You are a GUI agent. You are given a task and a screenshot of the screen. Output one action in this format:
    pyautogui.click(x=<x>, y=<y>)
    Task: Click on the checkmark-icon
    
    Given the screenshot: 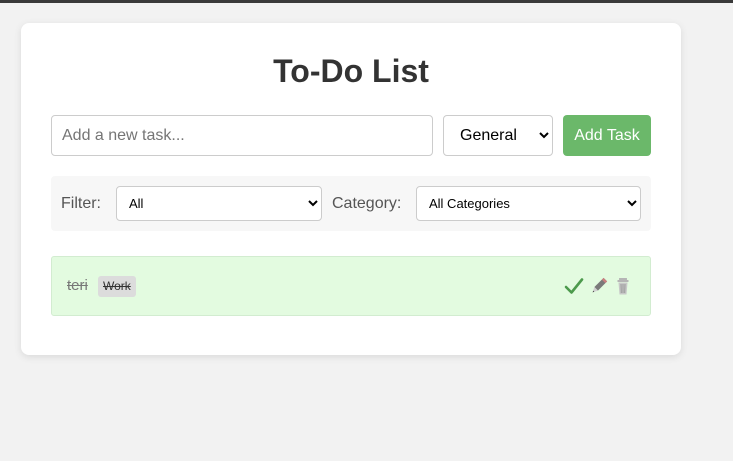 What is the action you would take?
    pyautogui.click(x=574, y=286)
    